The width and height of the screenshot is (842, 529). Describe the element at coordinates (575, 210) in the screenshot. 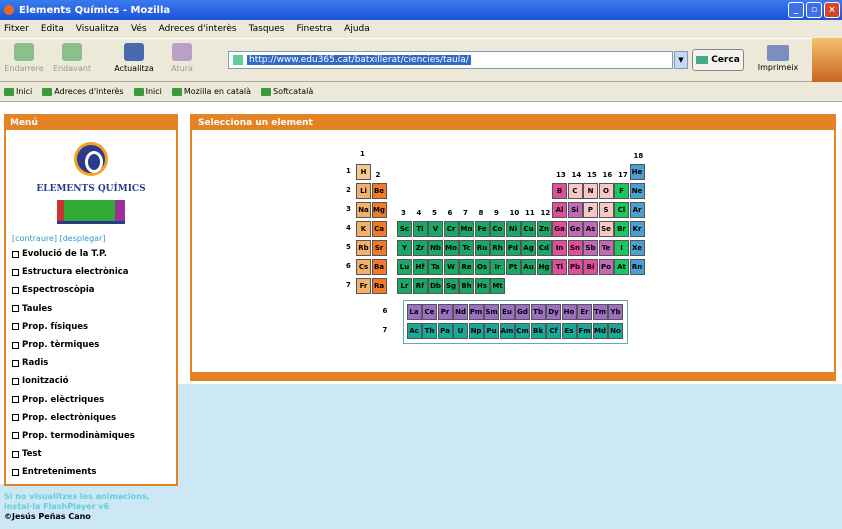

I see `element-Si: Si` at that location.